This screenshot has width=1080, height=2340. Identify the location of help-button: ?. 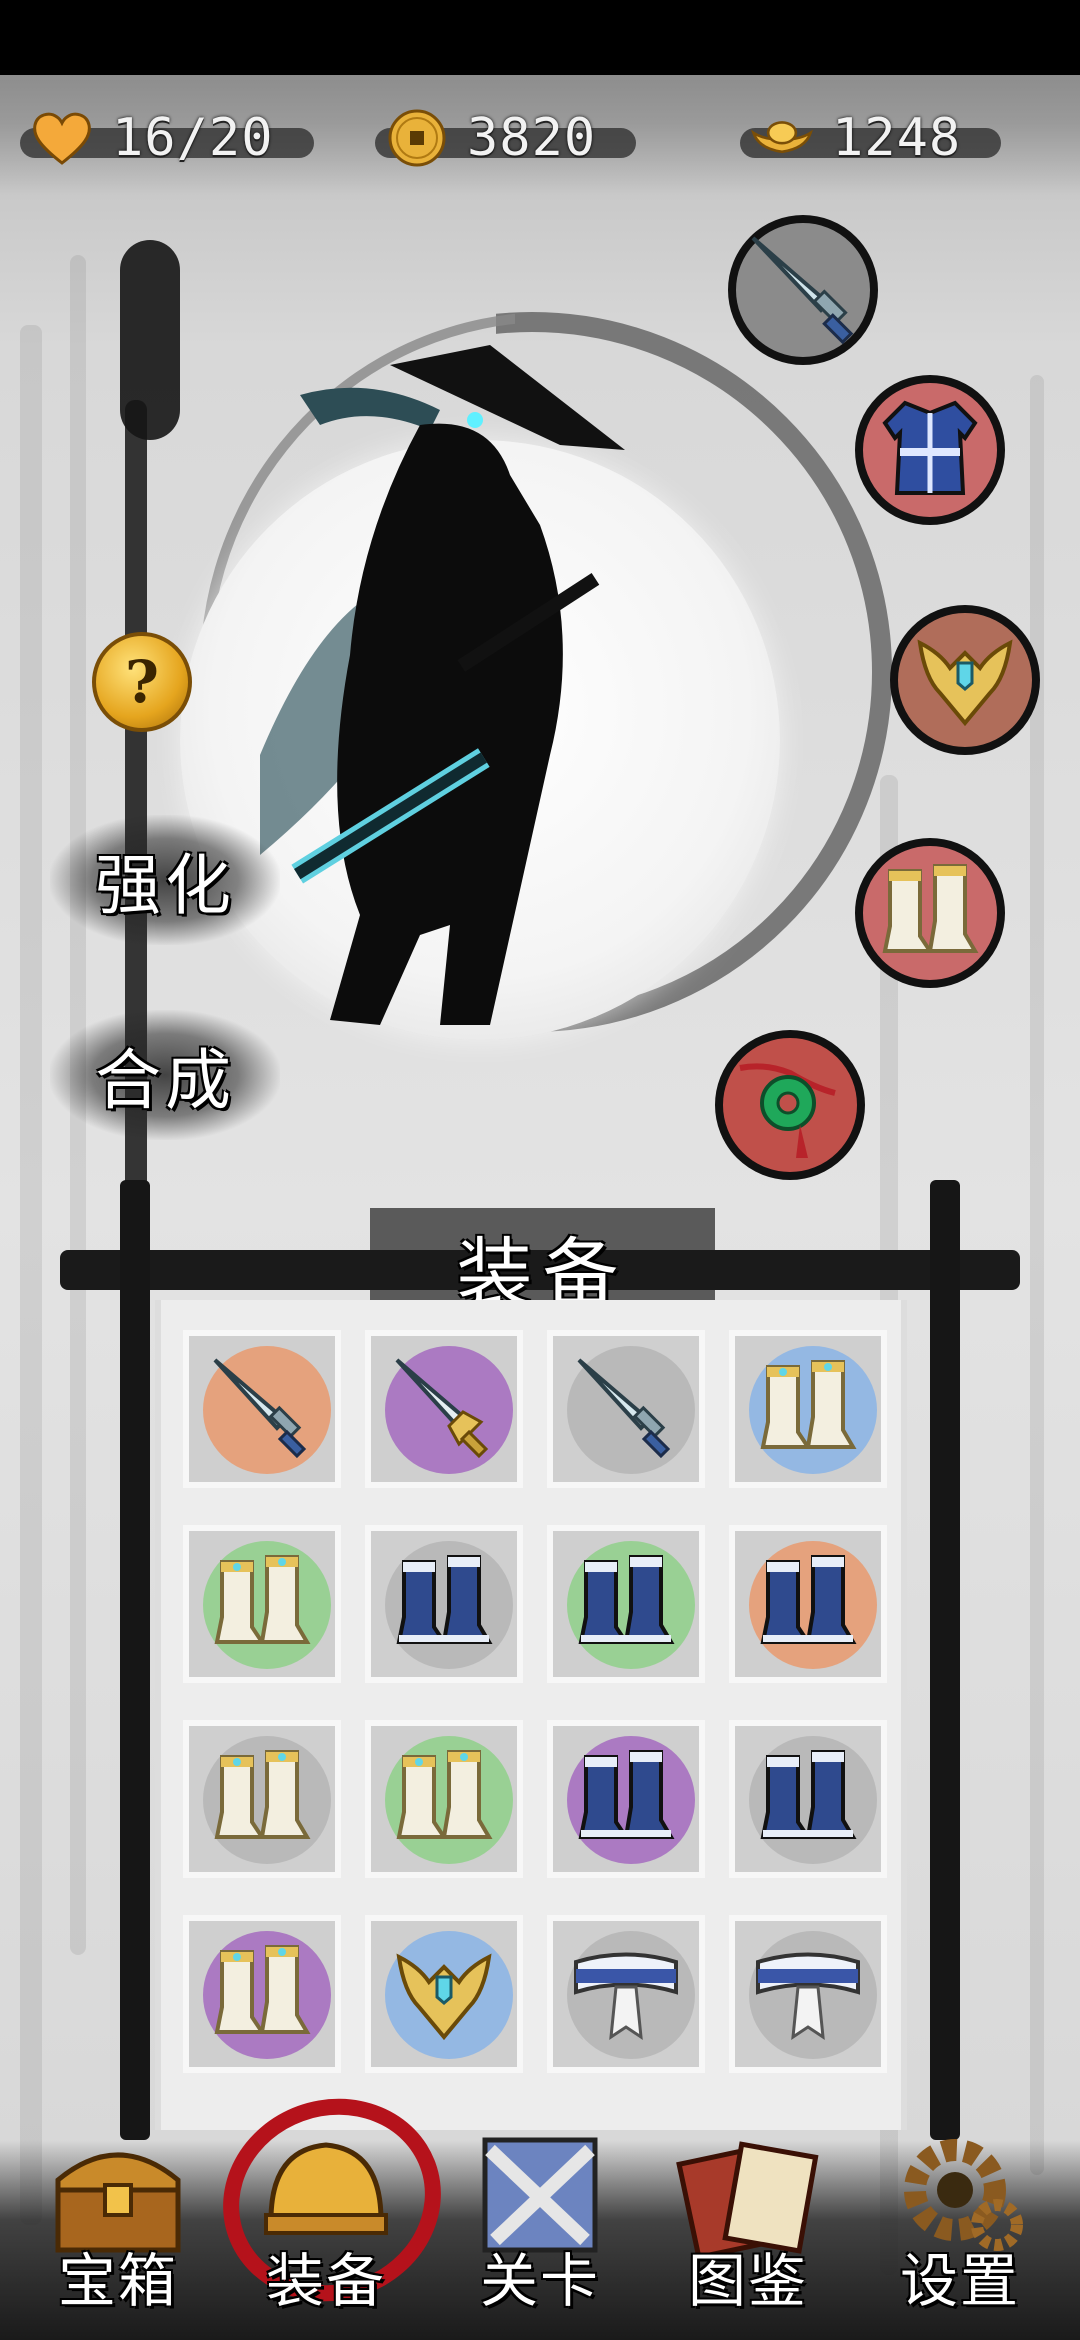
(142, 682).